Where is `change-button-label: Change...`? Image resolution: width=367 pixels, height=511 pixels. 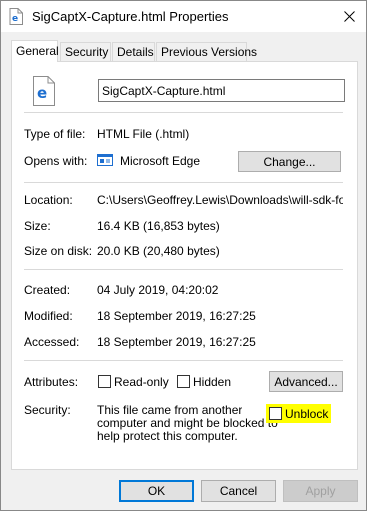 change-button-label: Change... is located at coordinates (289, 161).